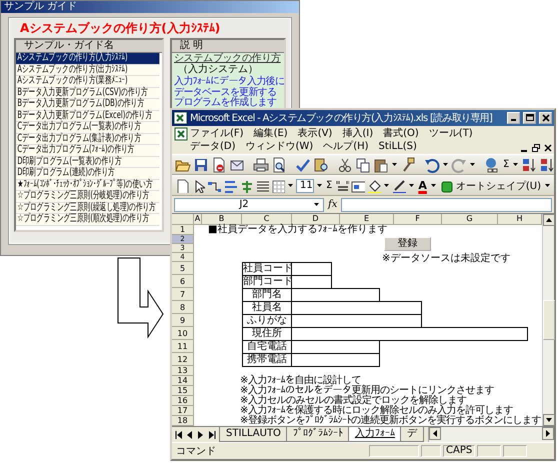  What do you see at coordinates (446, 205) in the screenshot?
I see `formula-field` at bounding box center [446, 205].